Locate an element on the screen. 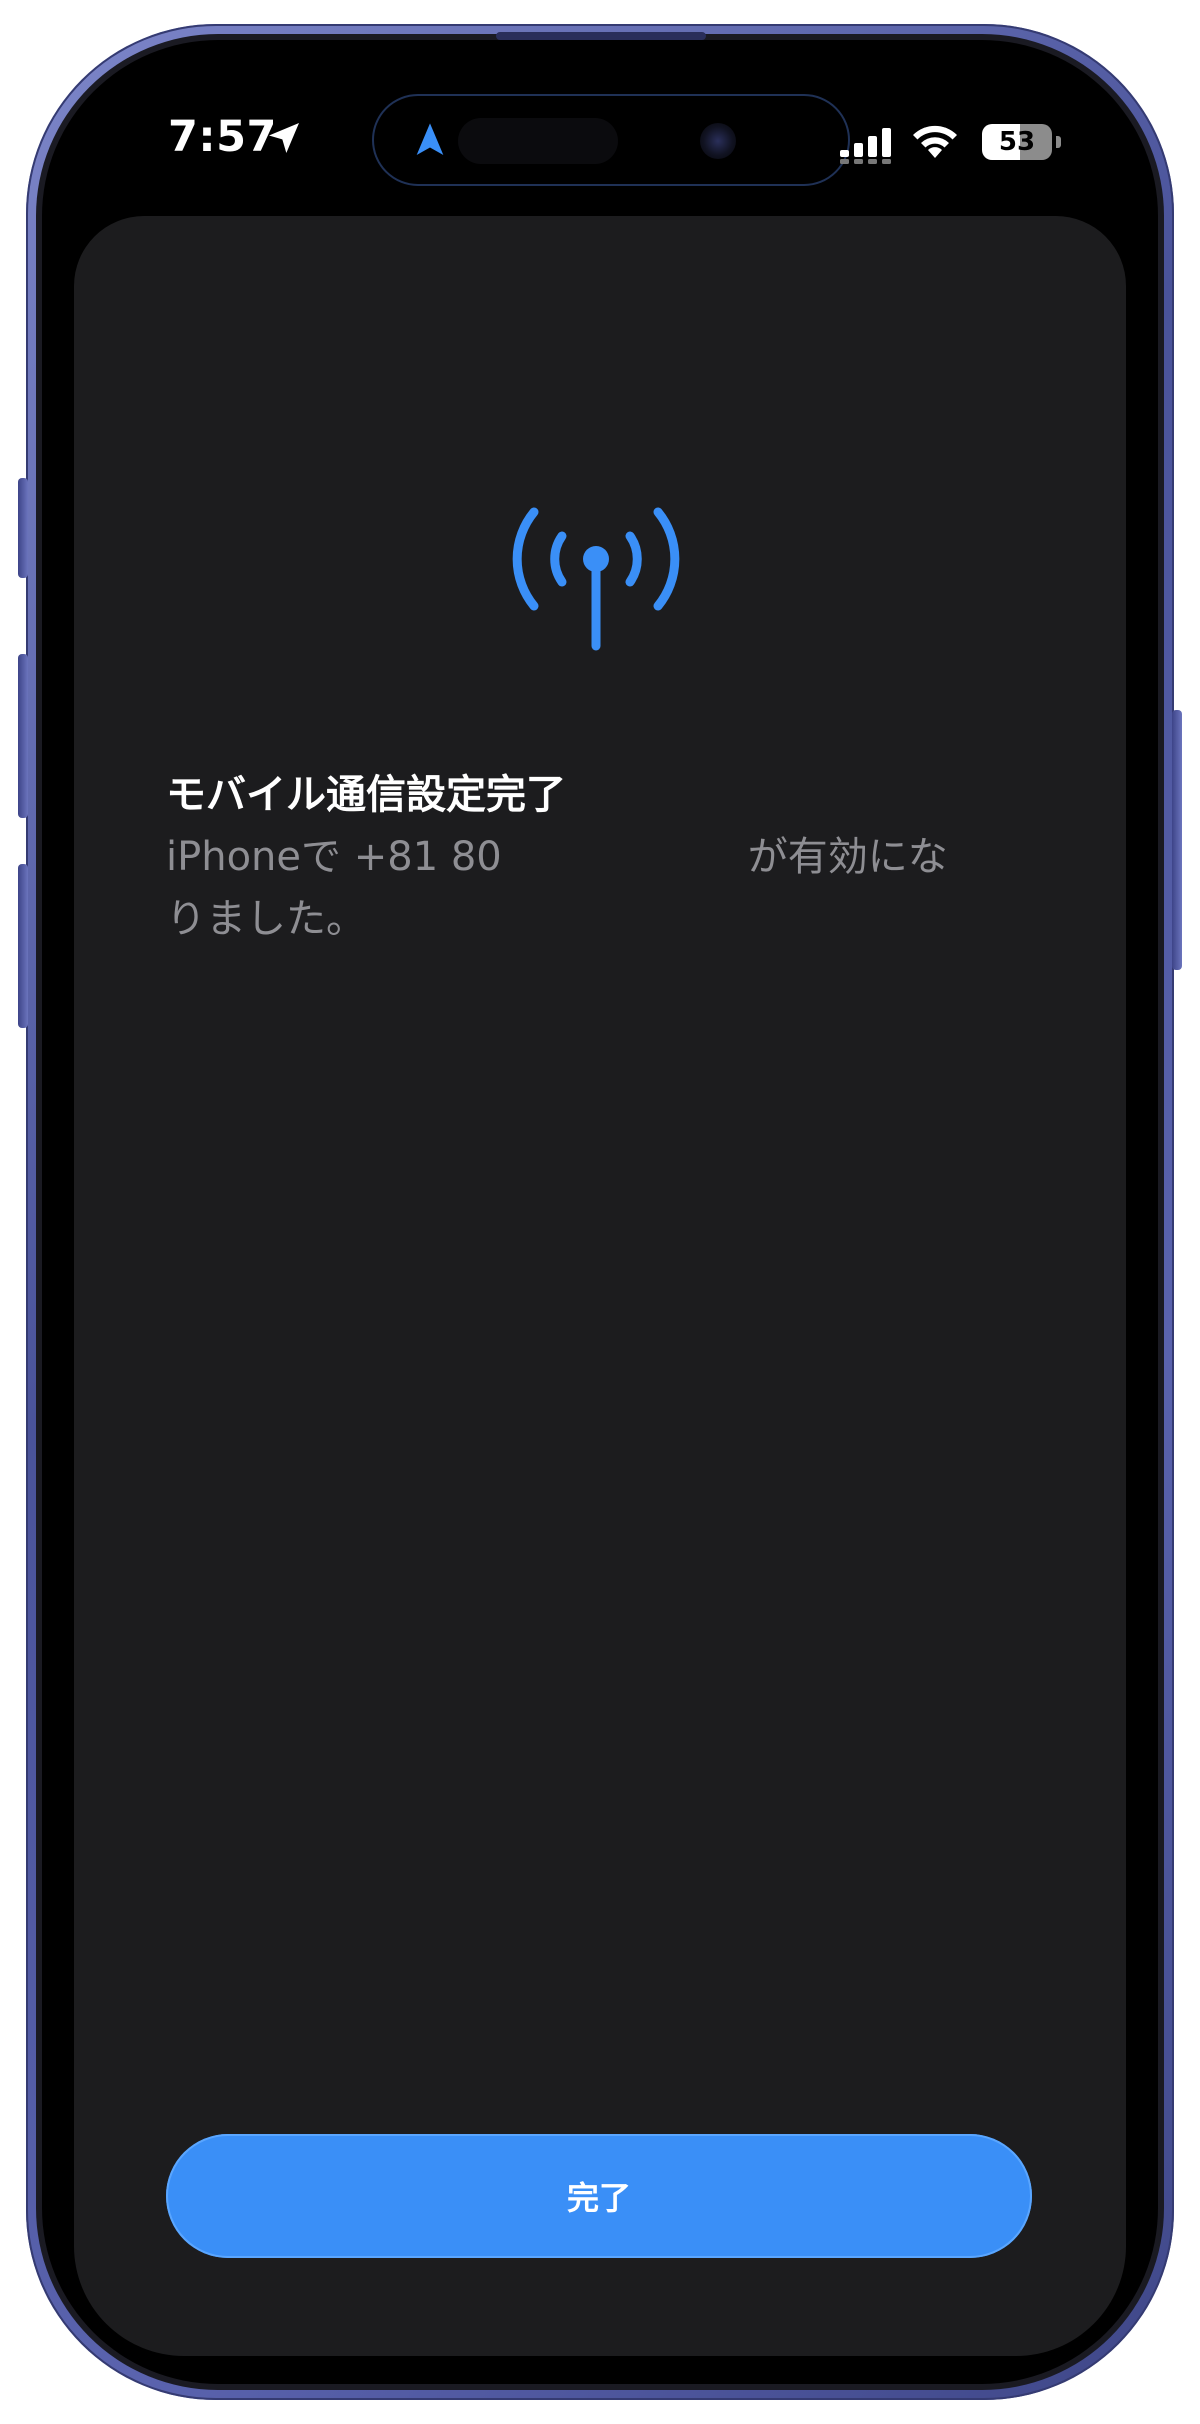 The image size is (1200, 2424). done-button: 完了 is located at coordinates (599, 2196).